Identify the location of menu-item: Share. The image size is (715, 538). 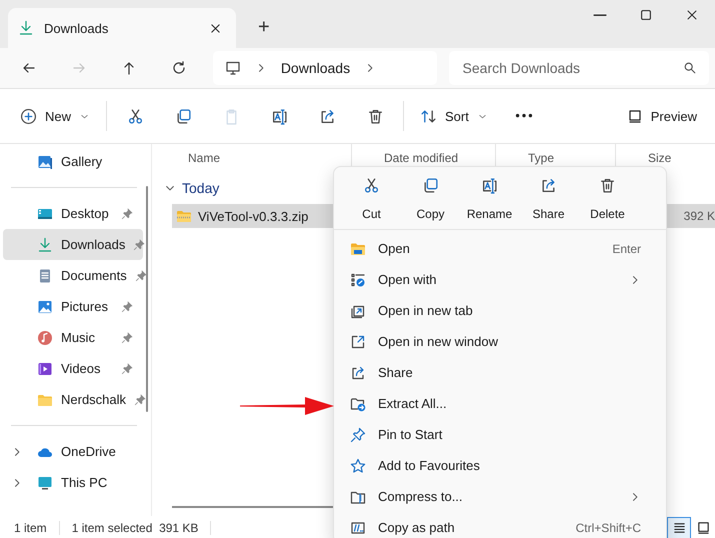
(500, 372).